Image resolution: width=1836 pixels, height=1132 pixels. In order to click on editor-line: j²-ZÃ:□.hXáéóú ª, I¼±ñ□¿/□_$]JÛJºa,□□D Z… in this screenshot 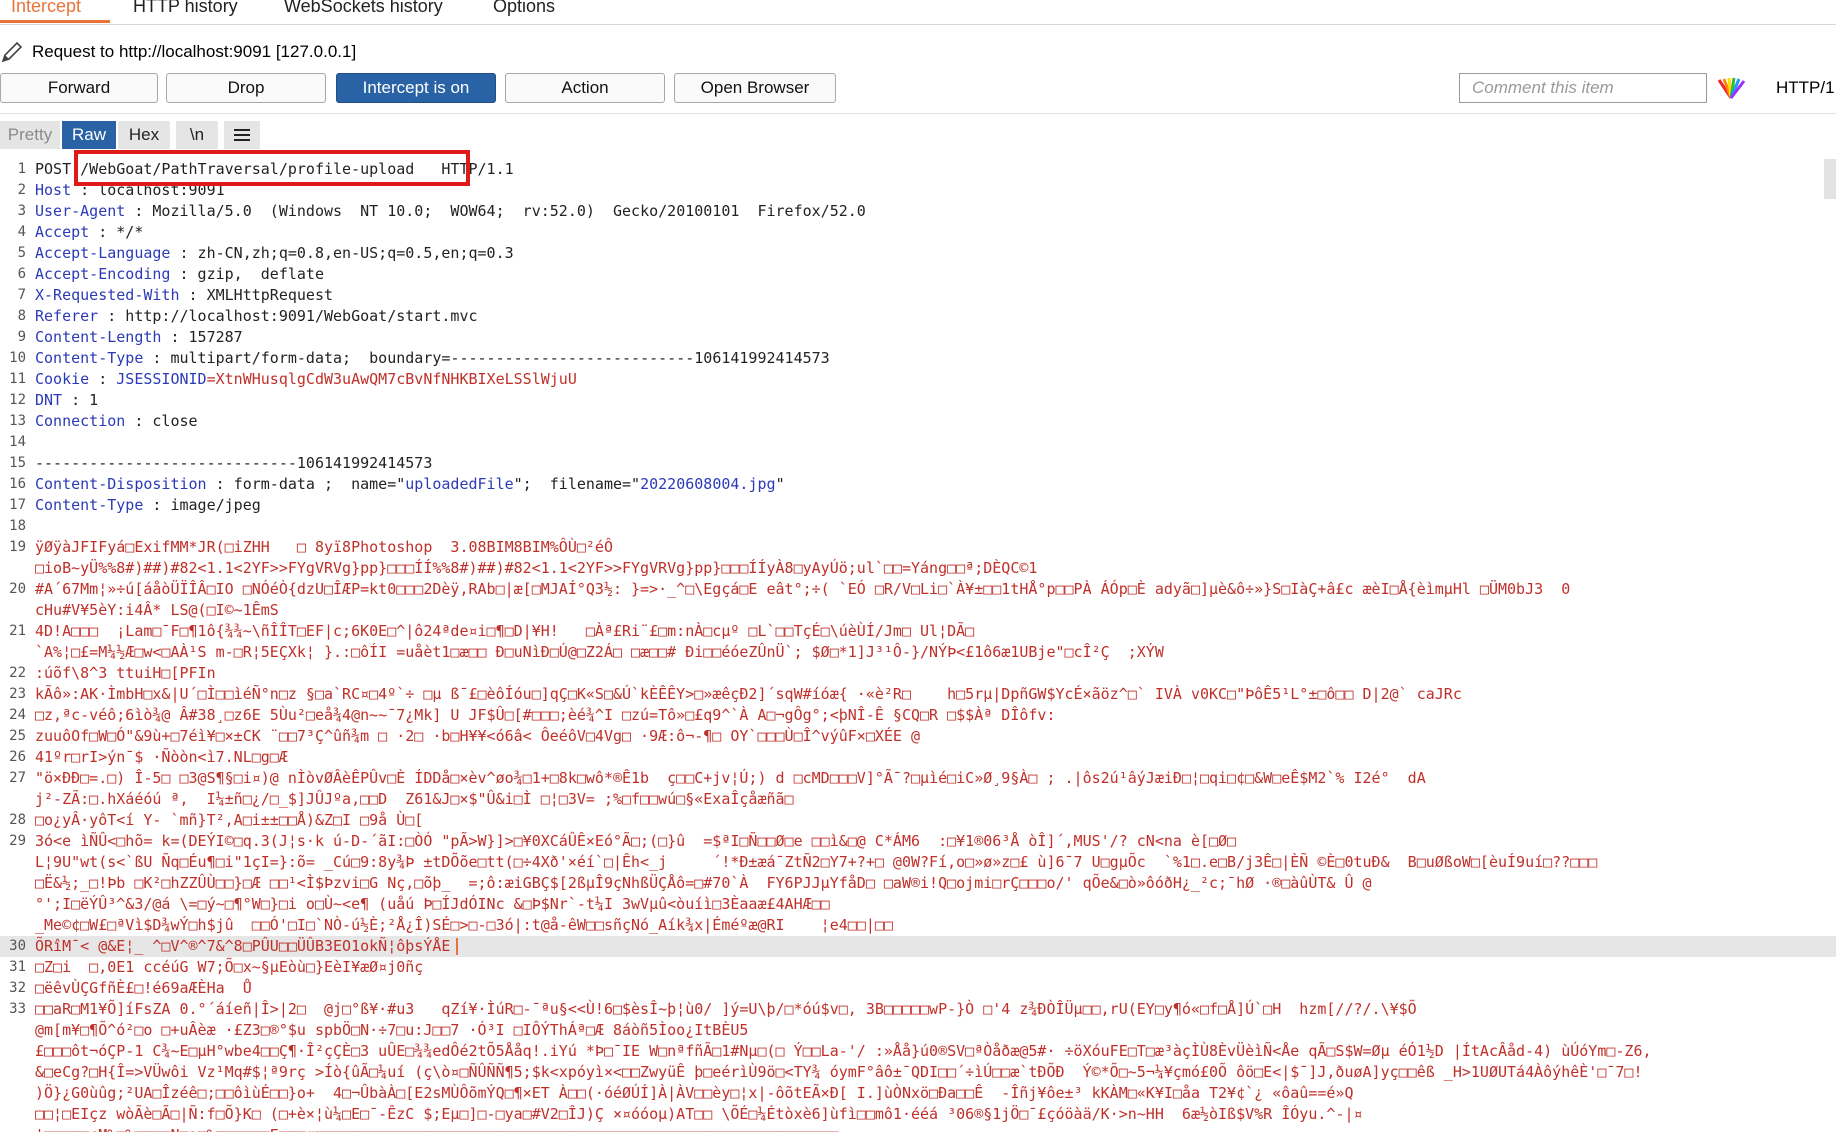, I will do `click(918, 799)`.